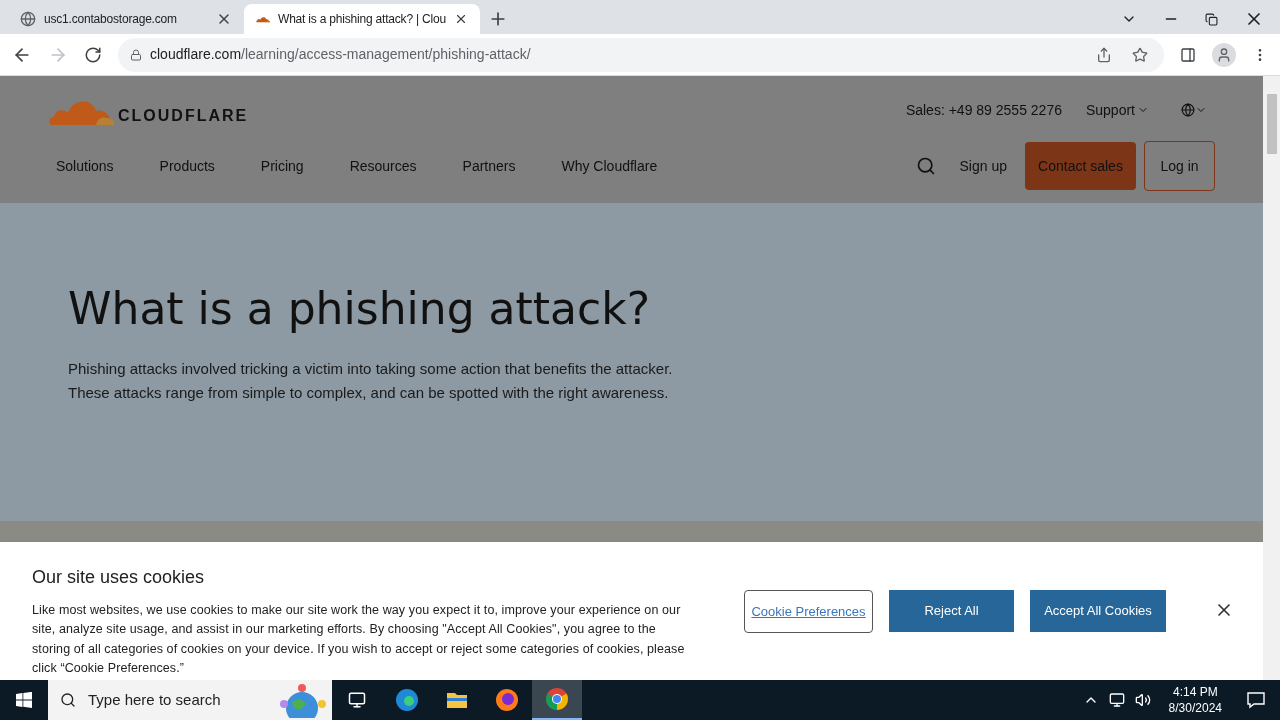 The width and height of the screenshot is (1280, 720). I want to click on chrome-taskbar-button, so click(557, 700).